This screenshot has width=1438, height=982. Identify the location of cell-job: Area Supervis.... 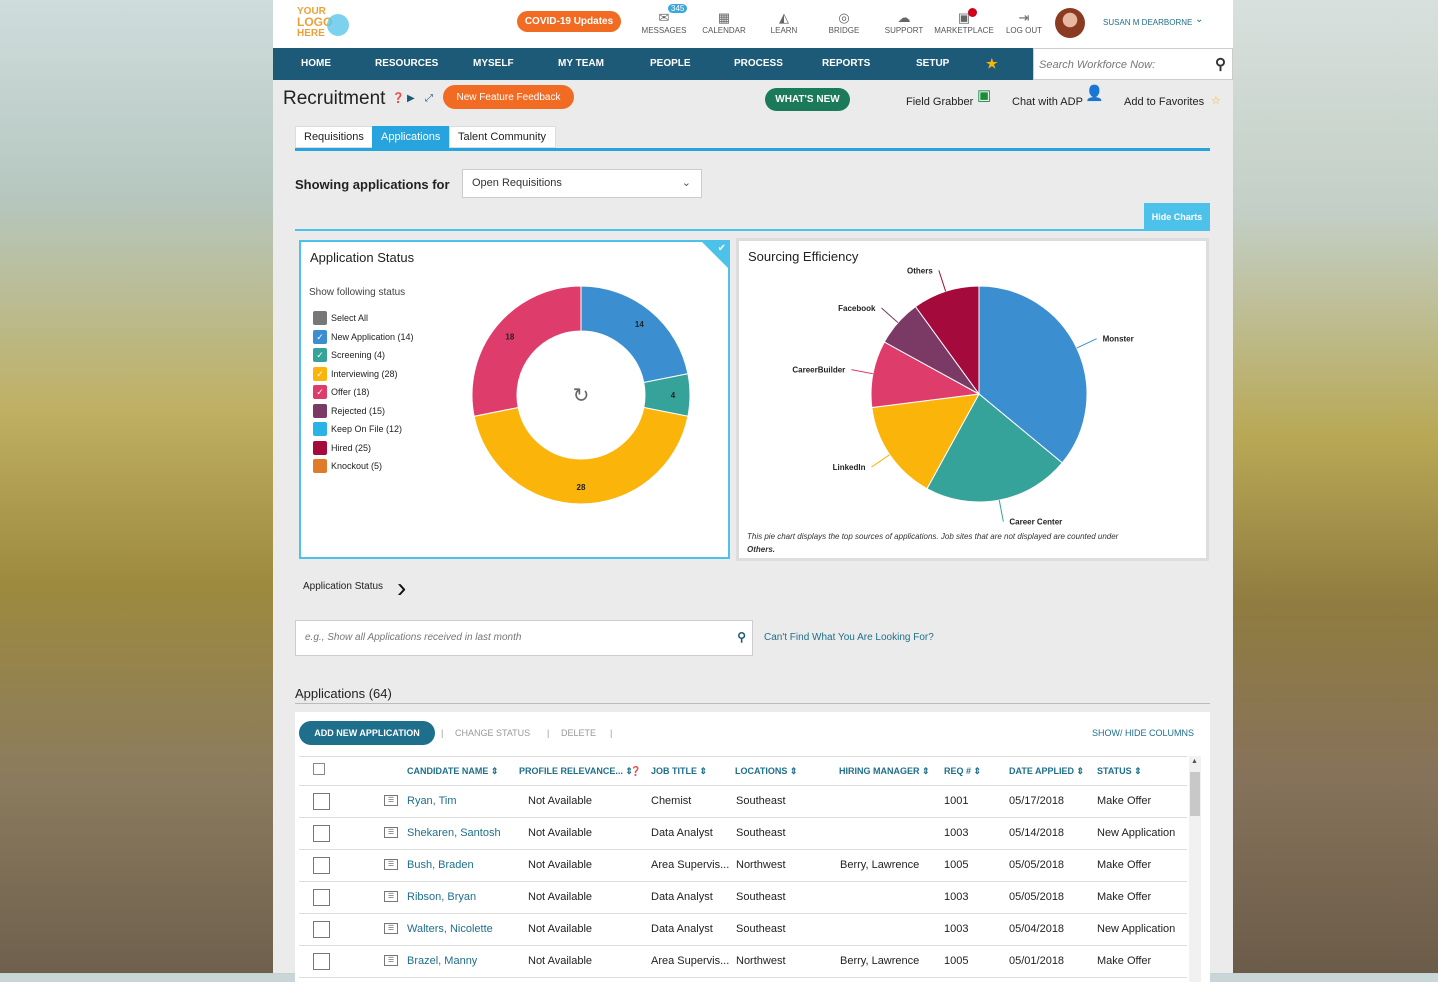
(690, 865).